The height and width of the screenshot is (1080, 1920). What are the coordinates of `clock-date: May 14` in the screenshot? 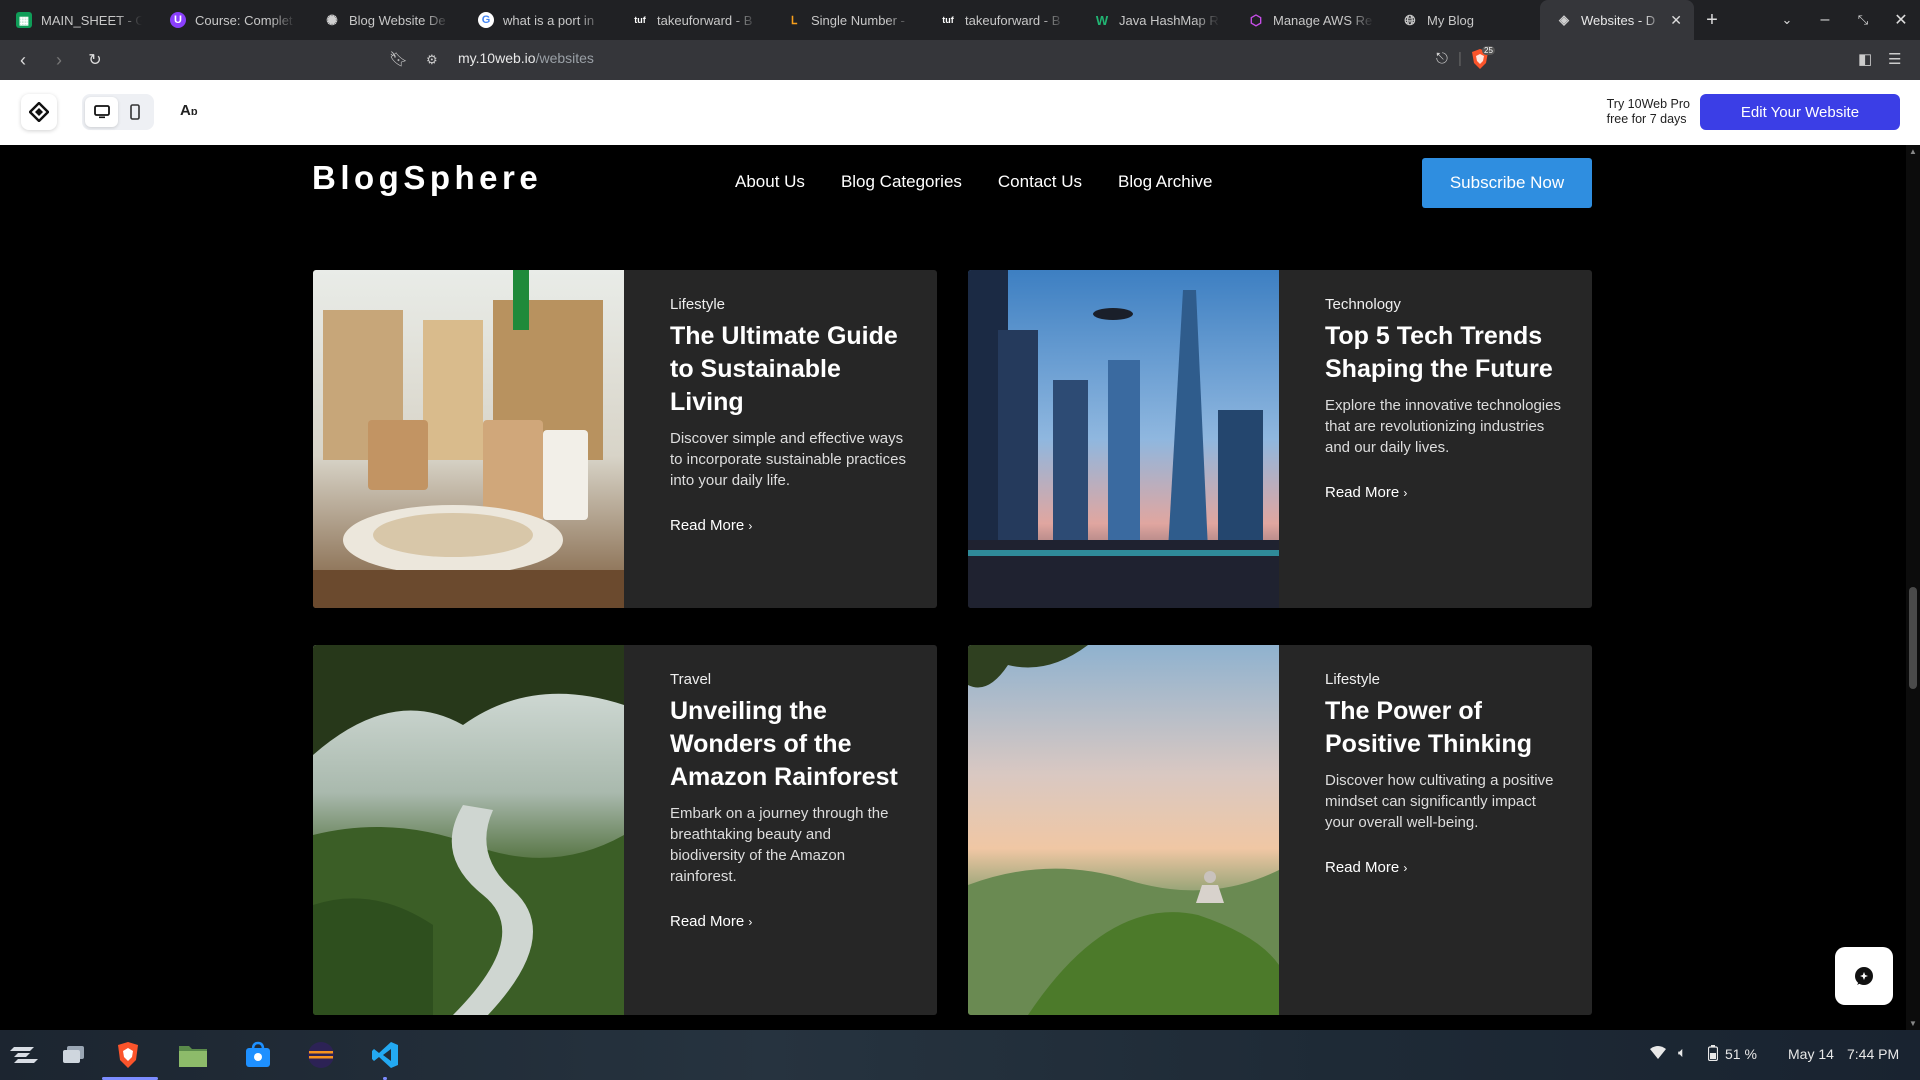 It's located at (1811, 1054).